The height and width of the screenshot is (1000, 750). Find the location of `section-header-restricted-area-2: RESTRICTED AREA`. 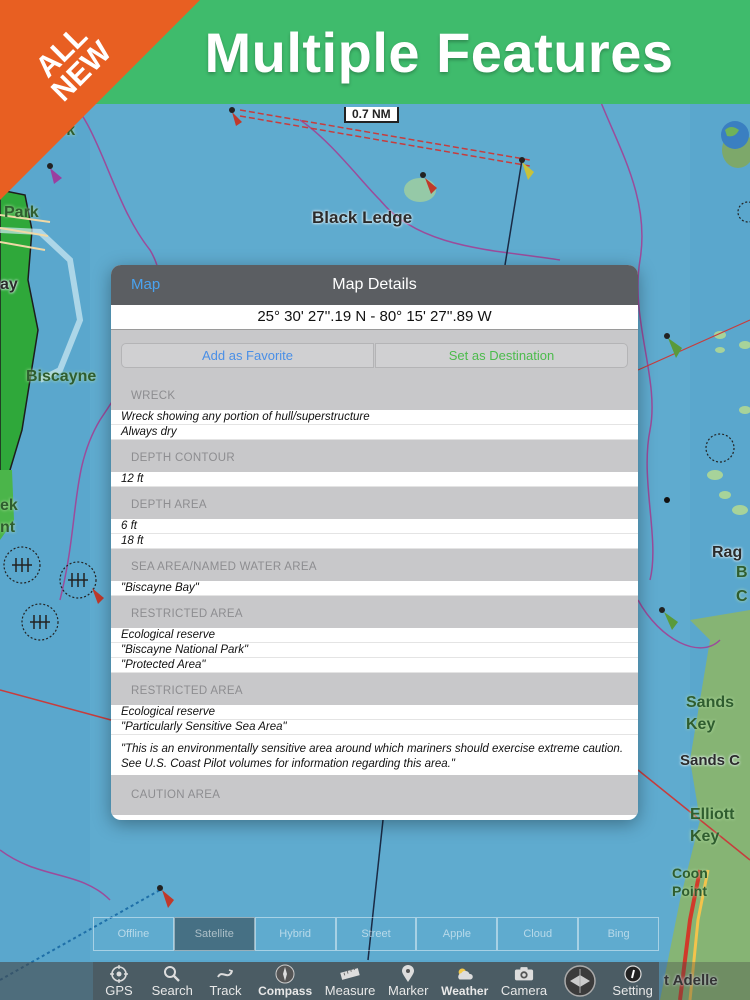

section-header-restricted-area-2: RESTRICTED AREA is located at coordinates (374, 689).